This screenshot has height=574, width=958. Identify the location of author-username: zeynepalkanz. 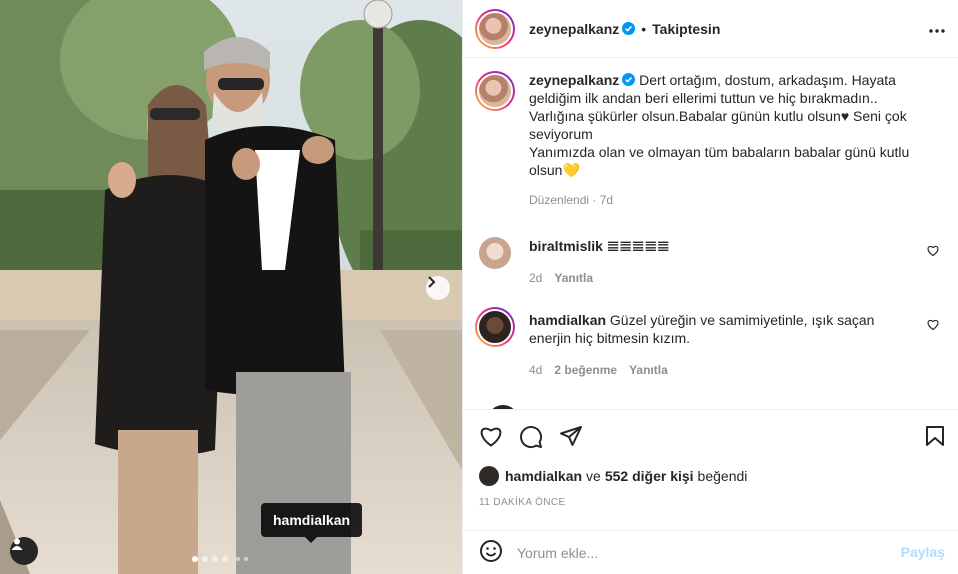
(574, 29).